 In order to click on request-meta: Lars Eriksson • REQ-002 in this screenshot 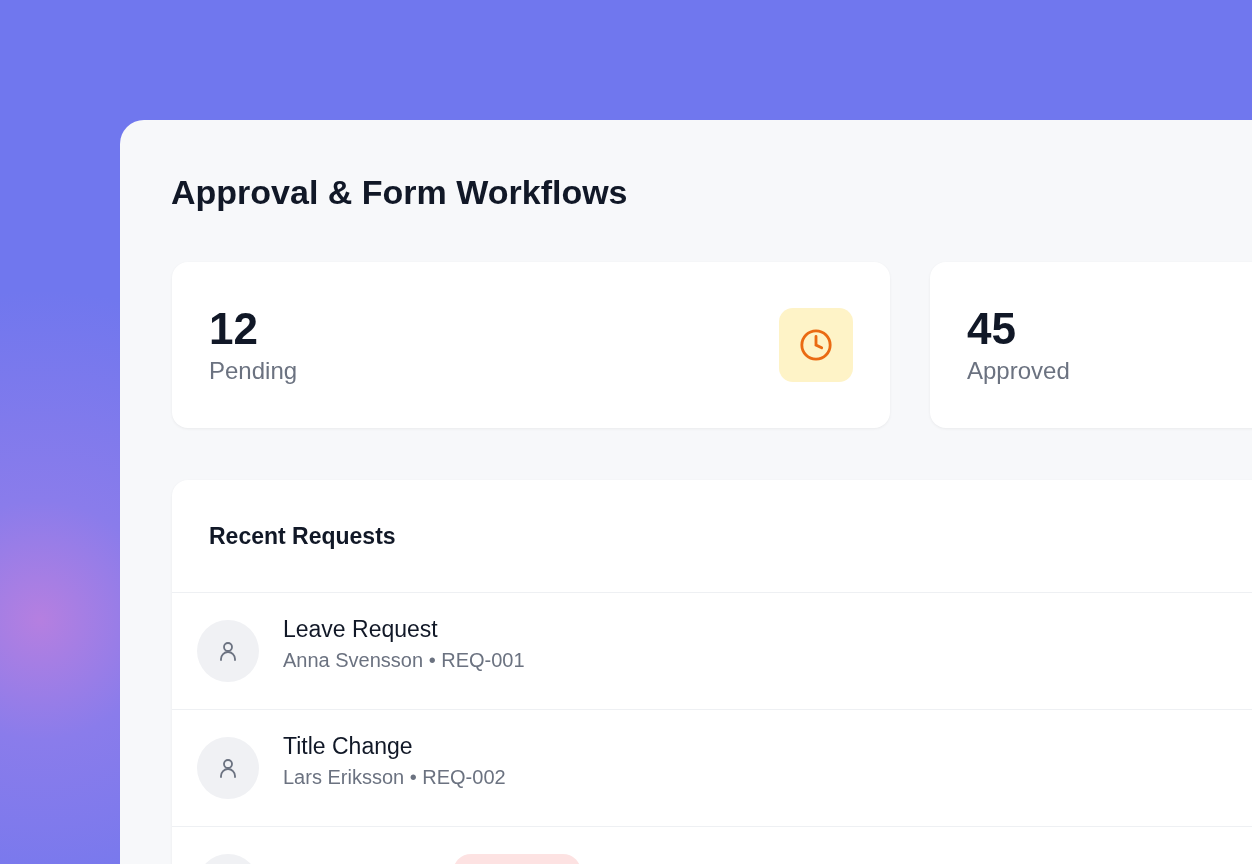, I will do `click(394, 778)`.